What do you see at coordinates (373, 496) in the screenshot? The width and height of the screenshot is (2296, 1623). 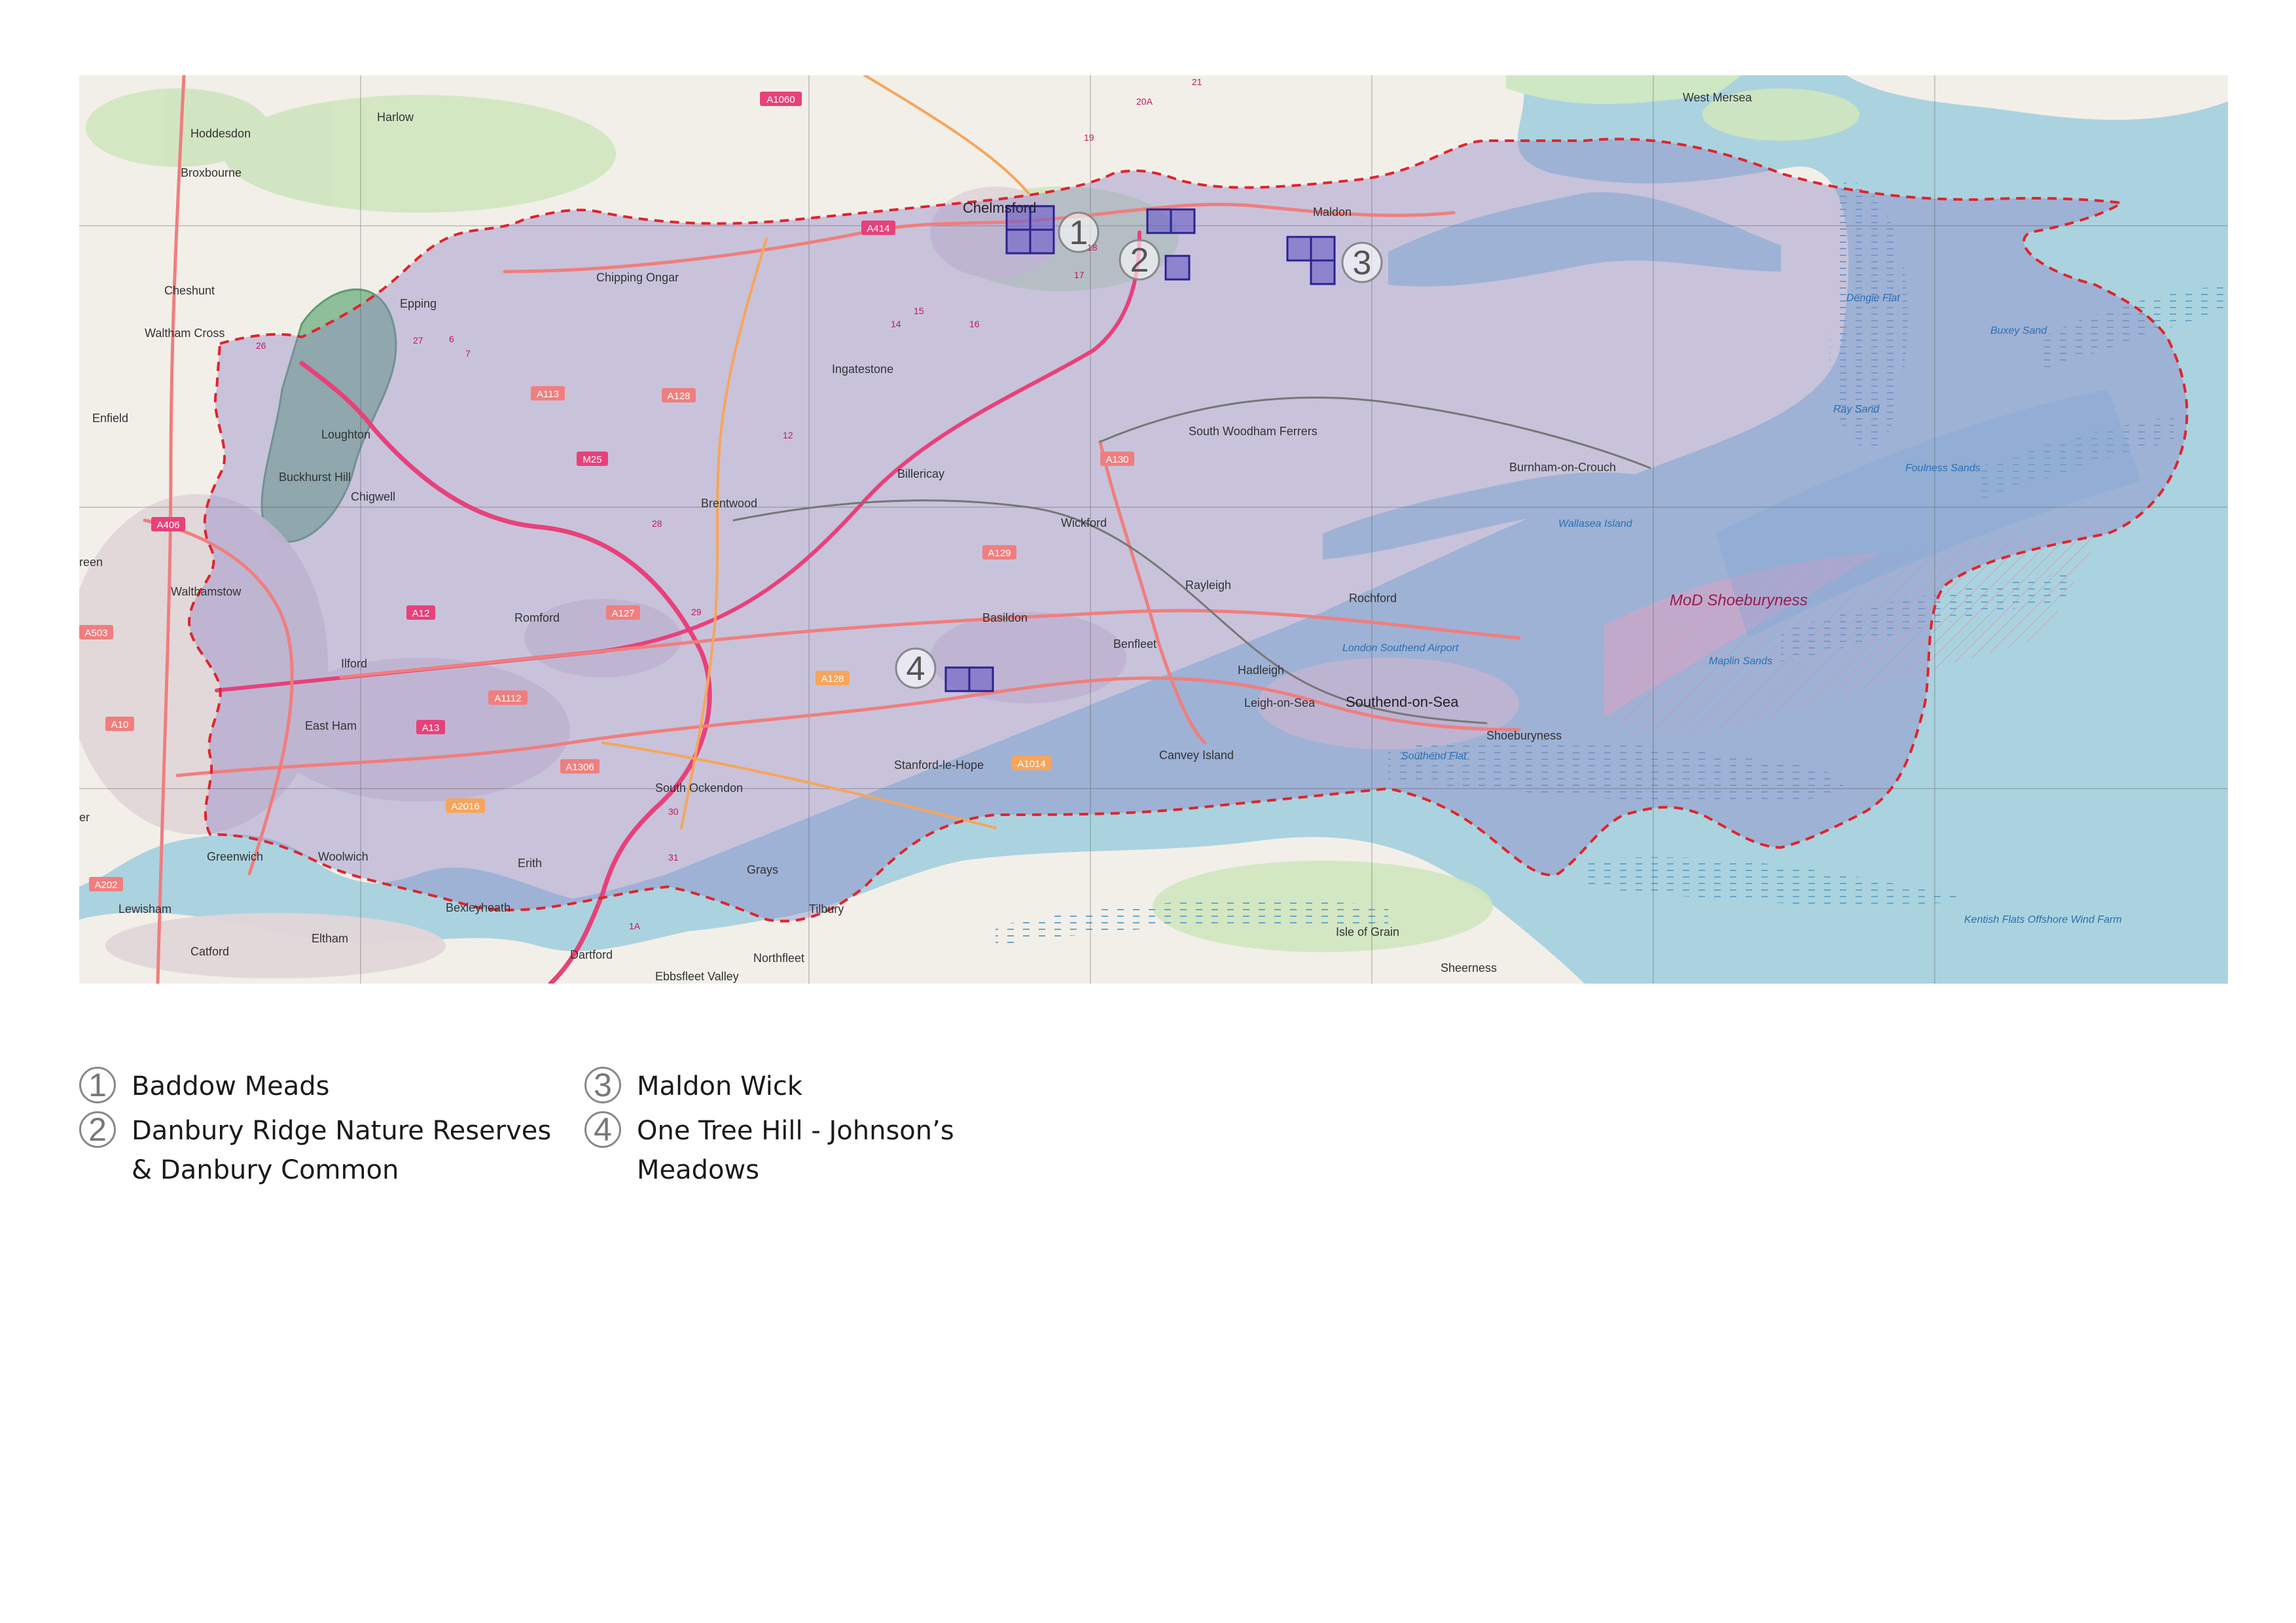 I see `place-label: Chigwell` at bounding box center [373, 496].